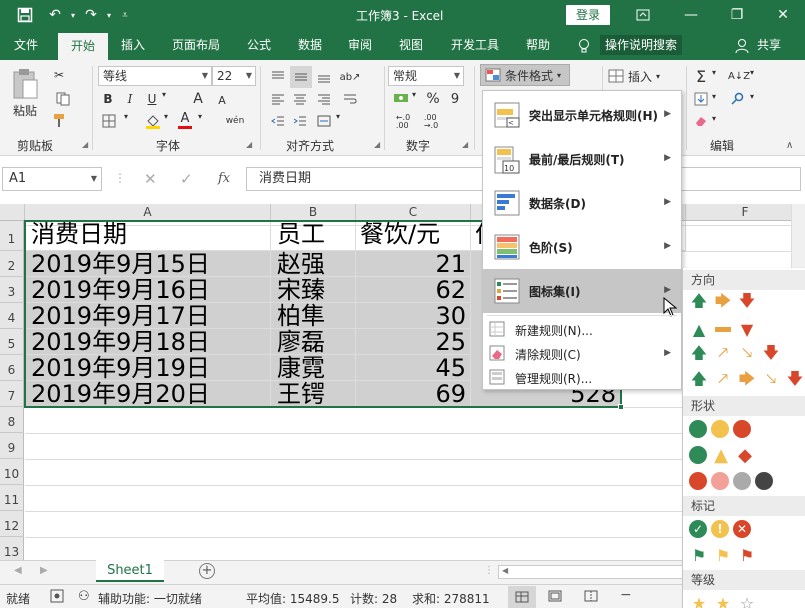 This screenshot has height=608, width=805. What do you see at coordinates (18, 570) in the screenshot?
I see `prev-sheet-icon: ◀` at bounding box center [18, 570].